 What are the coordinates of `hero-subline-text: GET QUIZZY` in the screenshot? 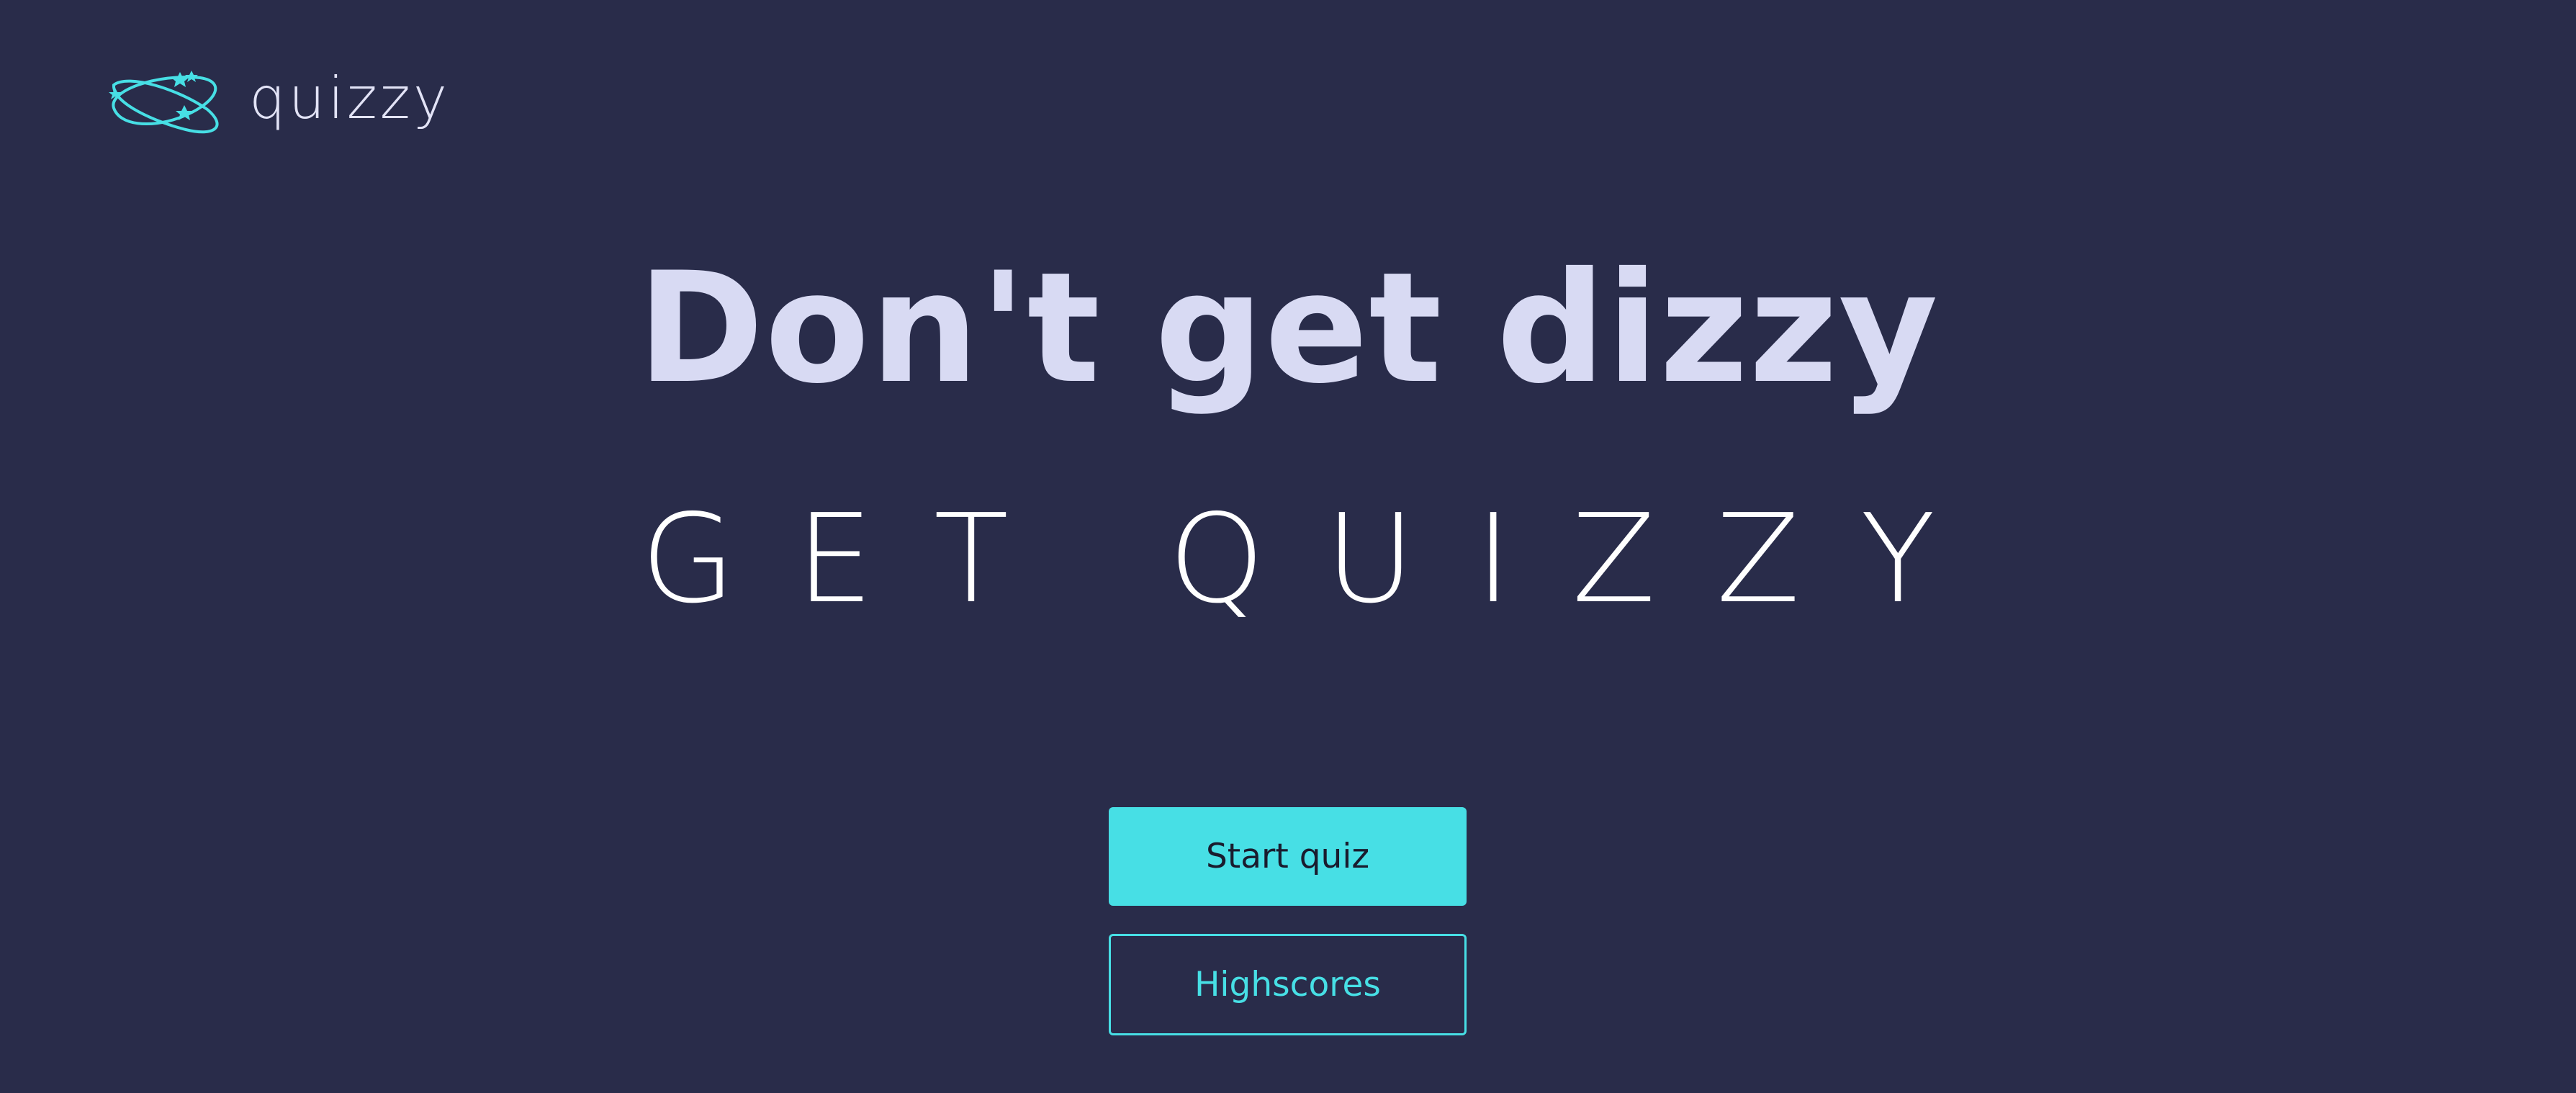 It's located at (1318, 559).